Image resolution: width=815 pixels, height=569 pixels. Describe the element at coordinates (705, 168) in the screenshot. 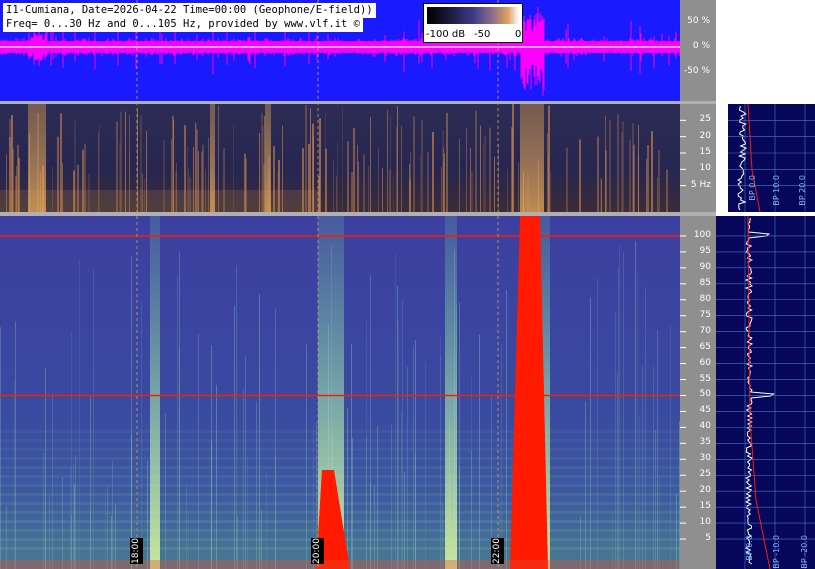

I see `freq-tick-label-low: 10` at that location.